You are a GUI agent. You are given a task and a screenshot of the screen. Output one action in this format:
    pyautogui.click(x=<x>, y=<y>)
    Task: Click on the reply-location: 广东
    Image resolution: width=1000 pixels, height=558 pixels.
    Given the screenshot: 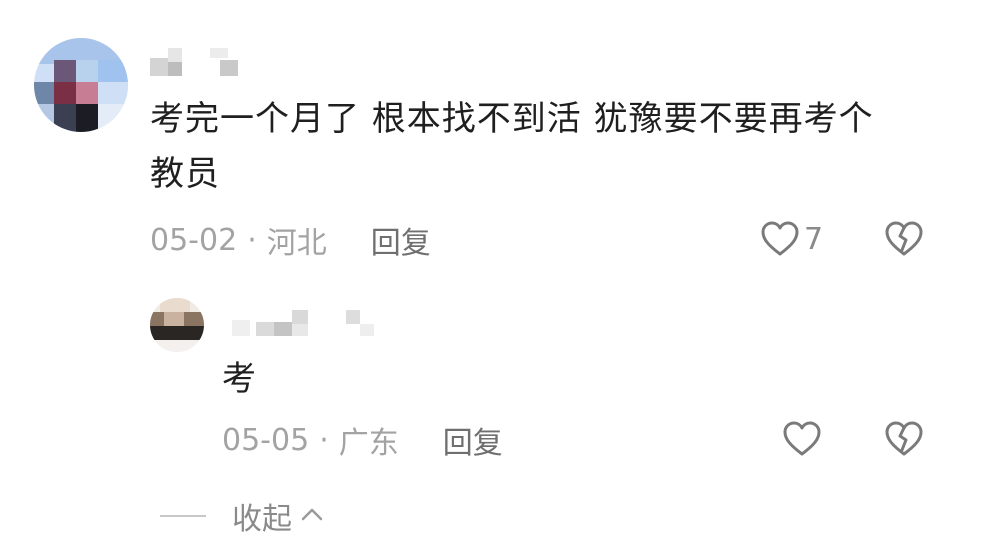 What is the action you would take?
    pyautogui.click(x=368, y=443)
    